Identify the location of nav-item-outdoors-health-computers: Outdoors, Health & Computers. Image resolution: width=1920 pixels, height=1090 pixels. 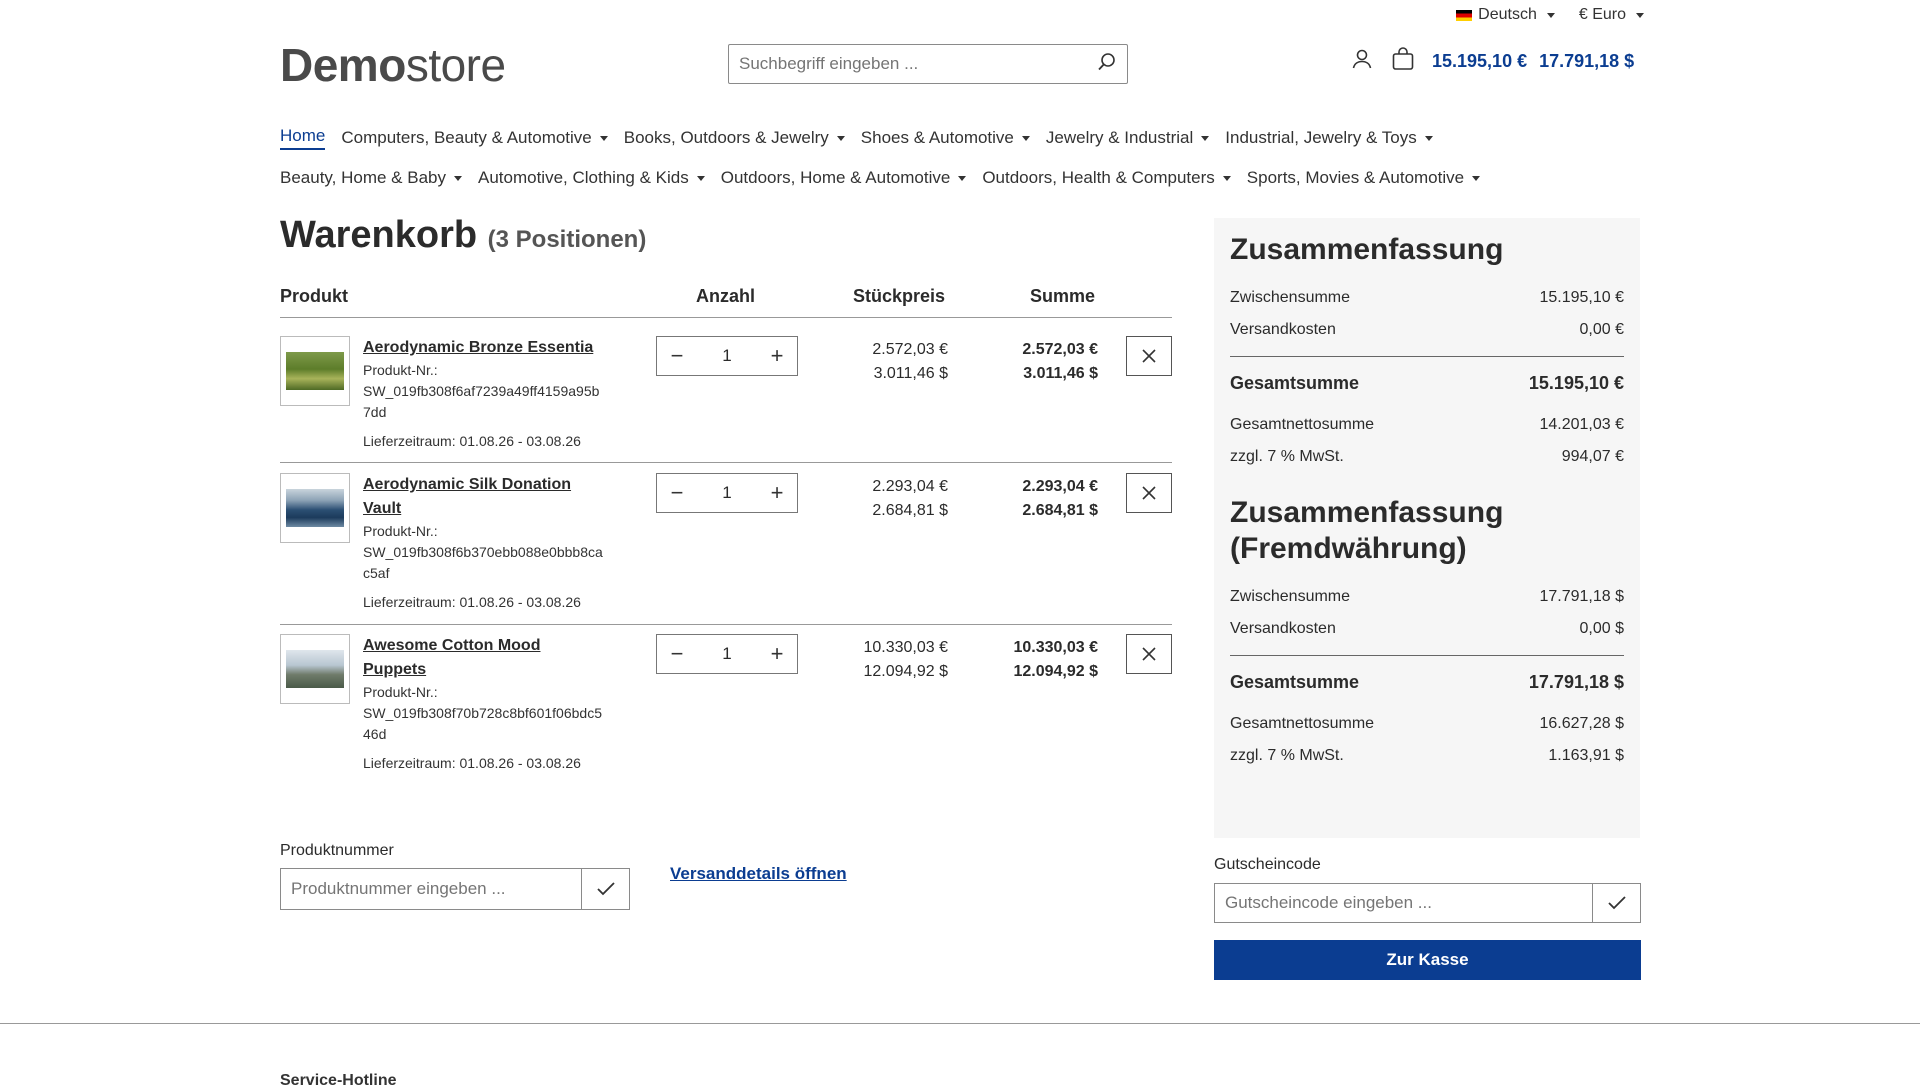
(1106, 178).